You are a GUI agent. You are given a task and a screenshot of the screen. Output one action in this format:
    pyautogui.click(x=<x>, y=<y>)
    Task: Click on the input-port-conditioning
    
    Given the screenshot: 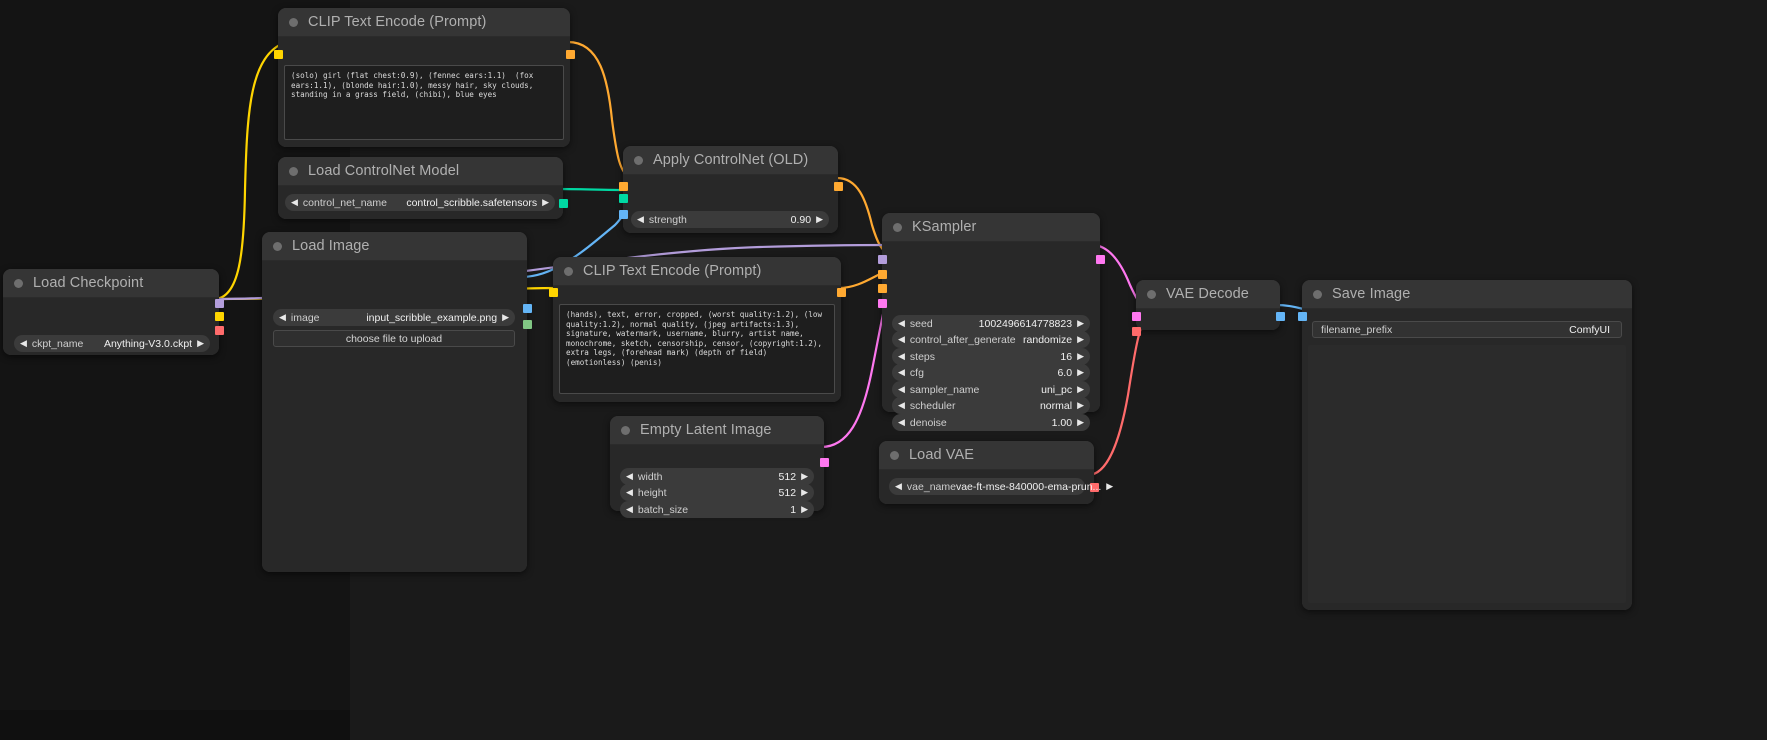 What is the action you would take?
    pyautogui.click(x=623, y=186)
    